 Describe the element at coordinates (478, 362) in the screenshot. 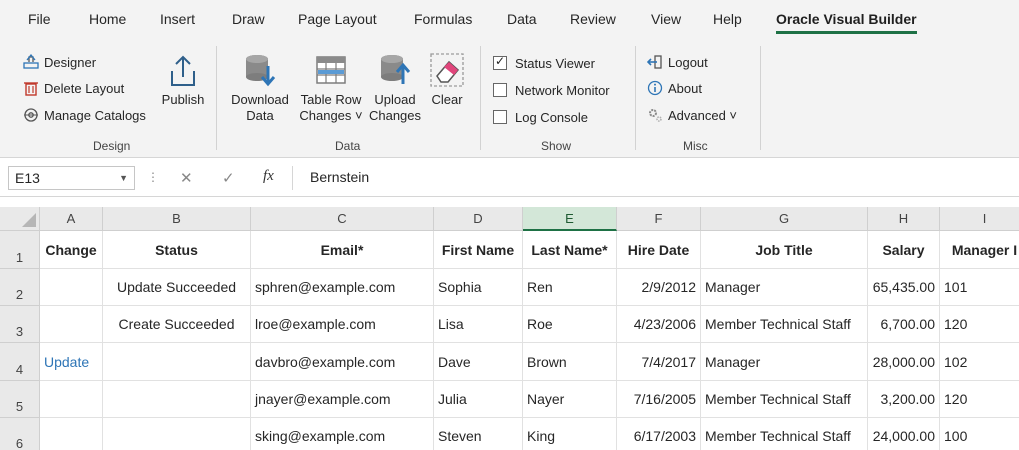

I see `cell-d4: Dave` at that location.